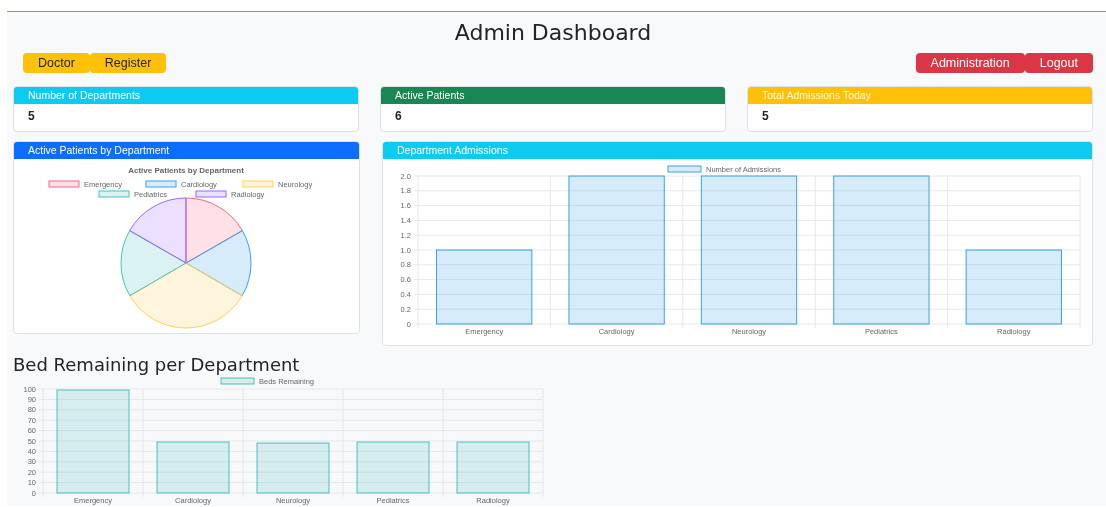 Image resolution: width=1106 pixels, height=507 pixels. Describe the element at coordinates (186, 95) in the screenshot. I see `card-header: Number of Departments` at that location.